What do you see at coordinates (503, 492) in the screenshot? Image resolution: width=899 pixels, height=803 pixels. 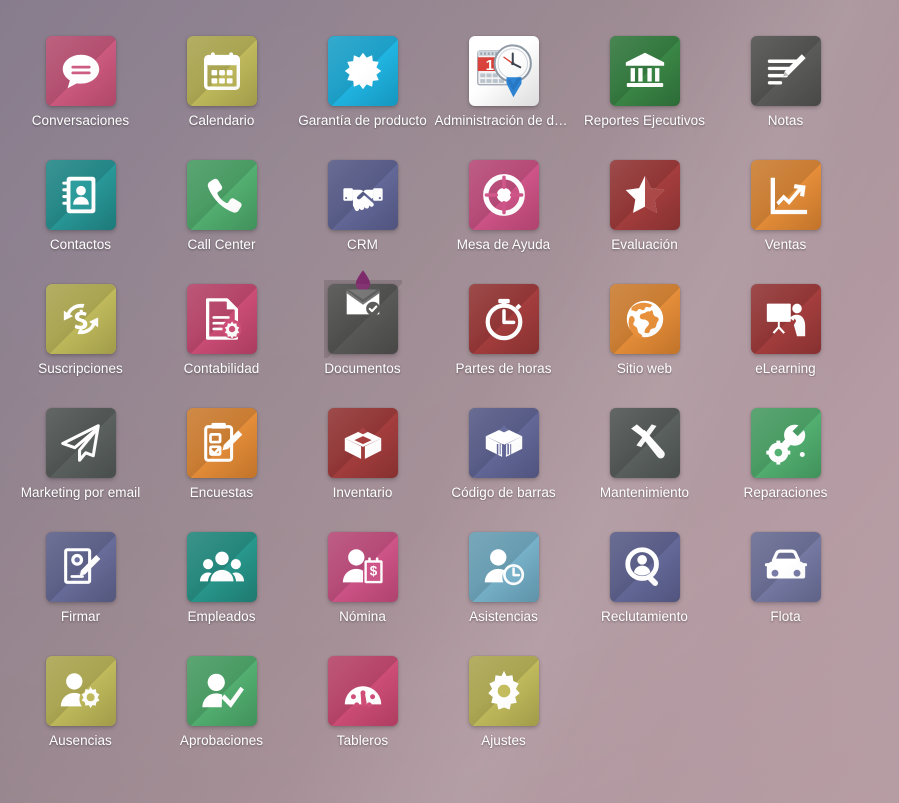 I see `app-label: Código de barras` at bounding box center [503, 492].